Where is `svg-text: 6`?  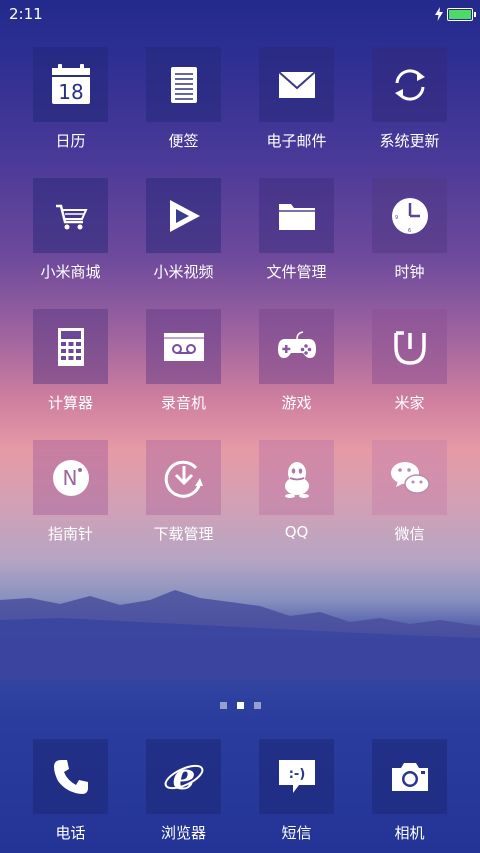 svg-text: 6 is located at coordinates (409, 231).